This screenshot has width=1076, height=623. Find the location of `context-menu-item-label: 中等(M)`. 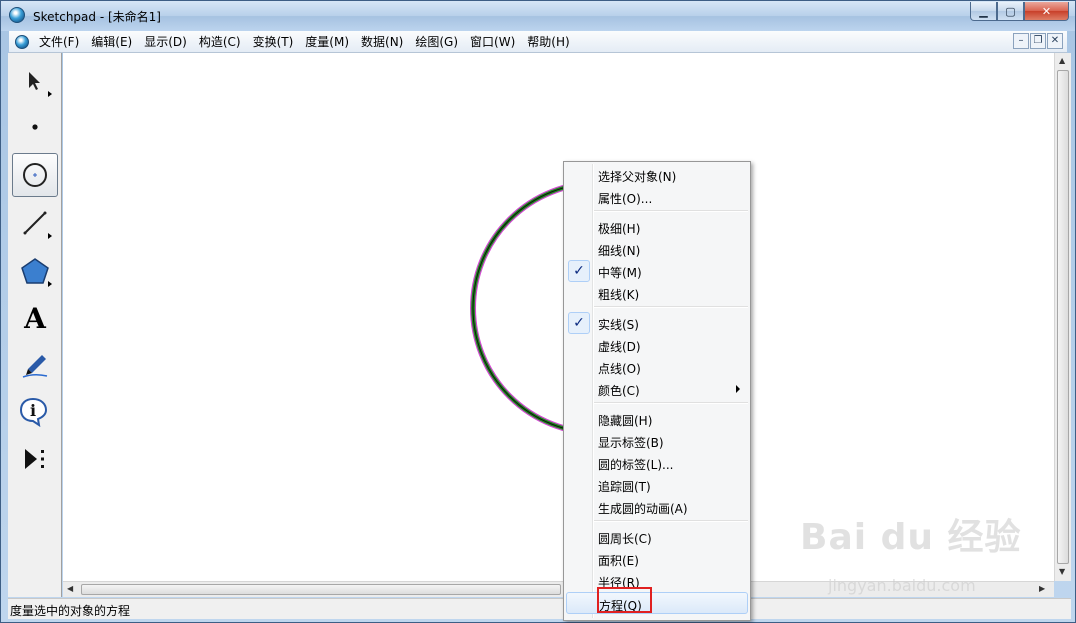

context-menu-item-label: 中等(M) is located at coordinates (620, 273).